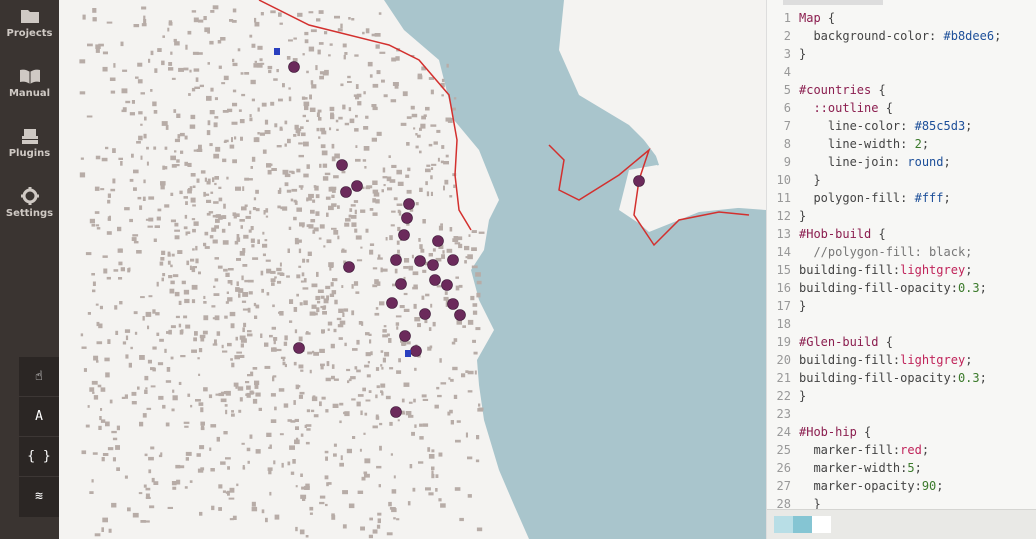 This screenshot has width=1036, height=539. What do you see at coordinates (917, 234) in the screenshot?
I see `code-line: #Hob-build {` at bounding box center [917, 234].